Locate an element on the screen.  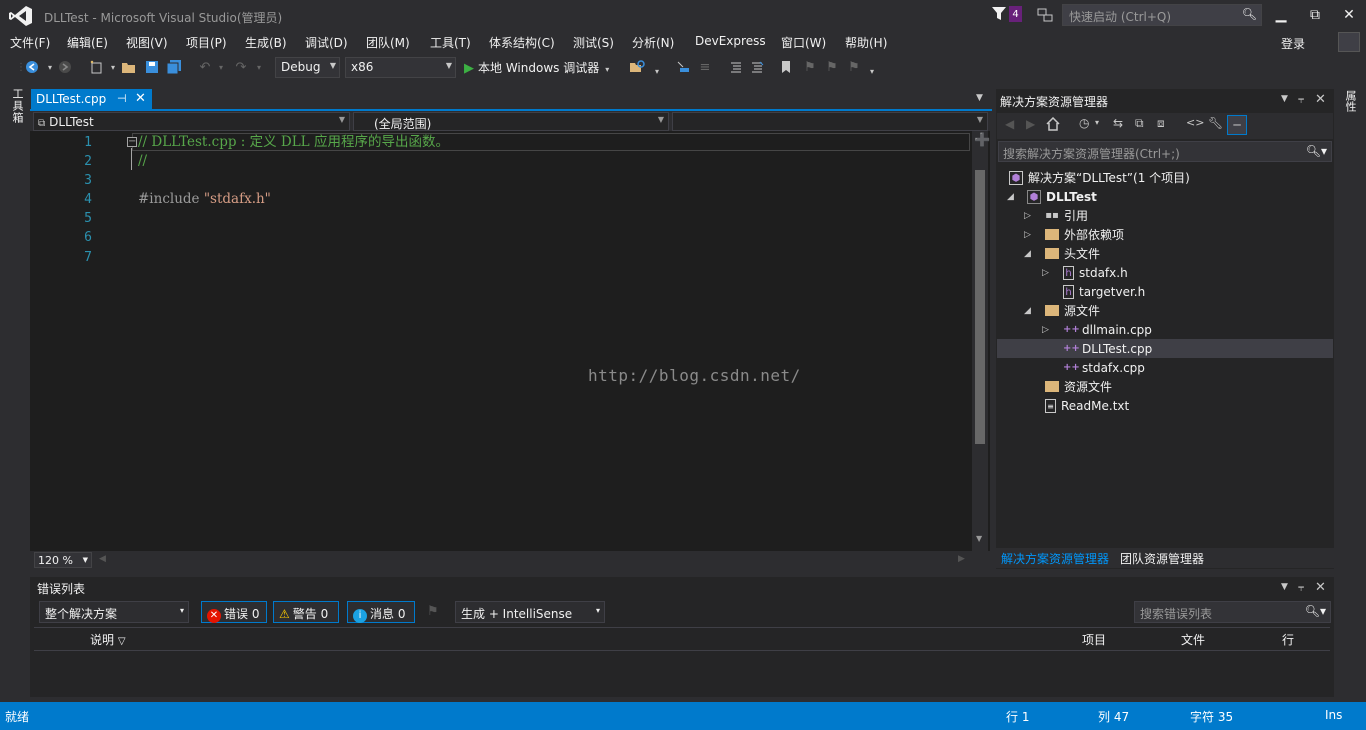
step-over-icon: ≡ is located at coordinates (705, 67).